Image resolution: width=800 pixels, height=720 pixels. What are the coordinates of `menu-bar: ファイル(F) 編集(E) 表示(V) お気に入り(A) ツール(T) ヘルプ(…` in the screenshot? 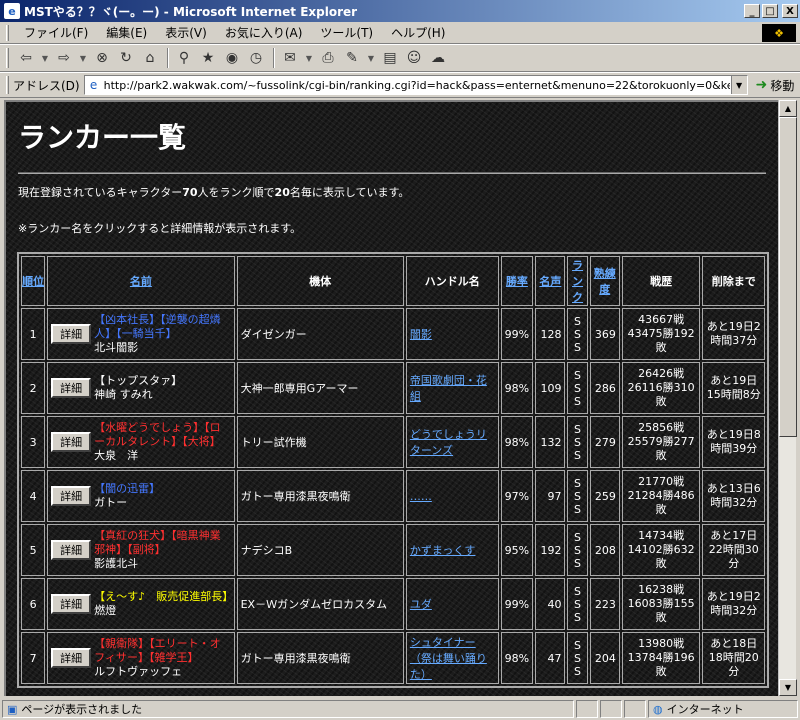 It's located at (400, 33).